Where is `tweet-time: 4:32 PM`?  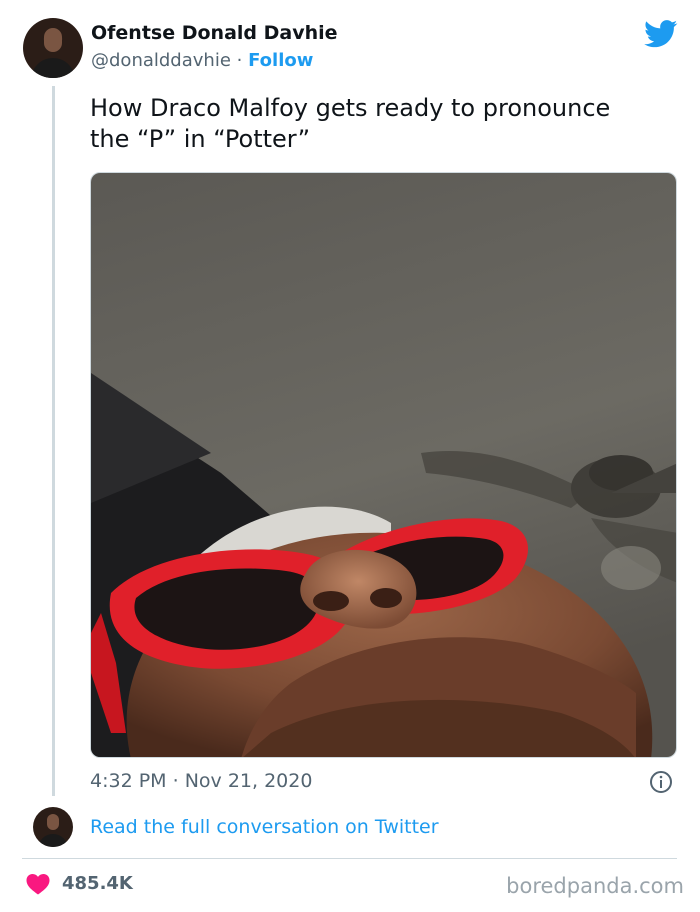 tweet-time: 4:32 PM is located at coordinates (128, 781).